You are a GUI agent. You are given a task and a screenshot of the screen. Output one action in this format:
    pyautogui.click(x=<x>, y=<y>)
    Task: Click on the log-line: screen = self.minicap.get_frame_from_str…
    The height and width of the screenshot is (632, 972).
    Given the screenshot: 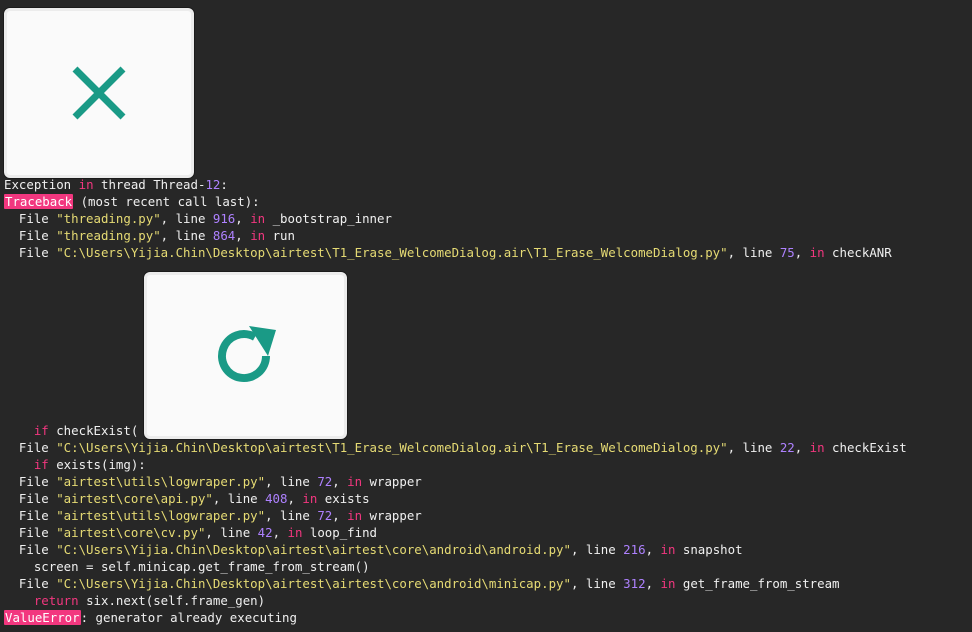 What is the action you would take?
    pyautogui.click(x=187, y=566)
    